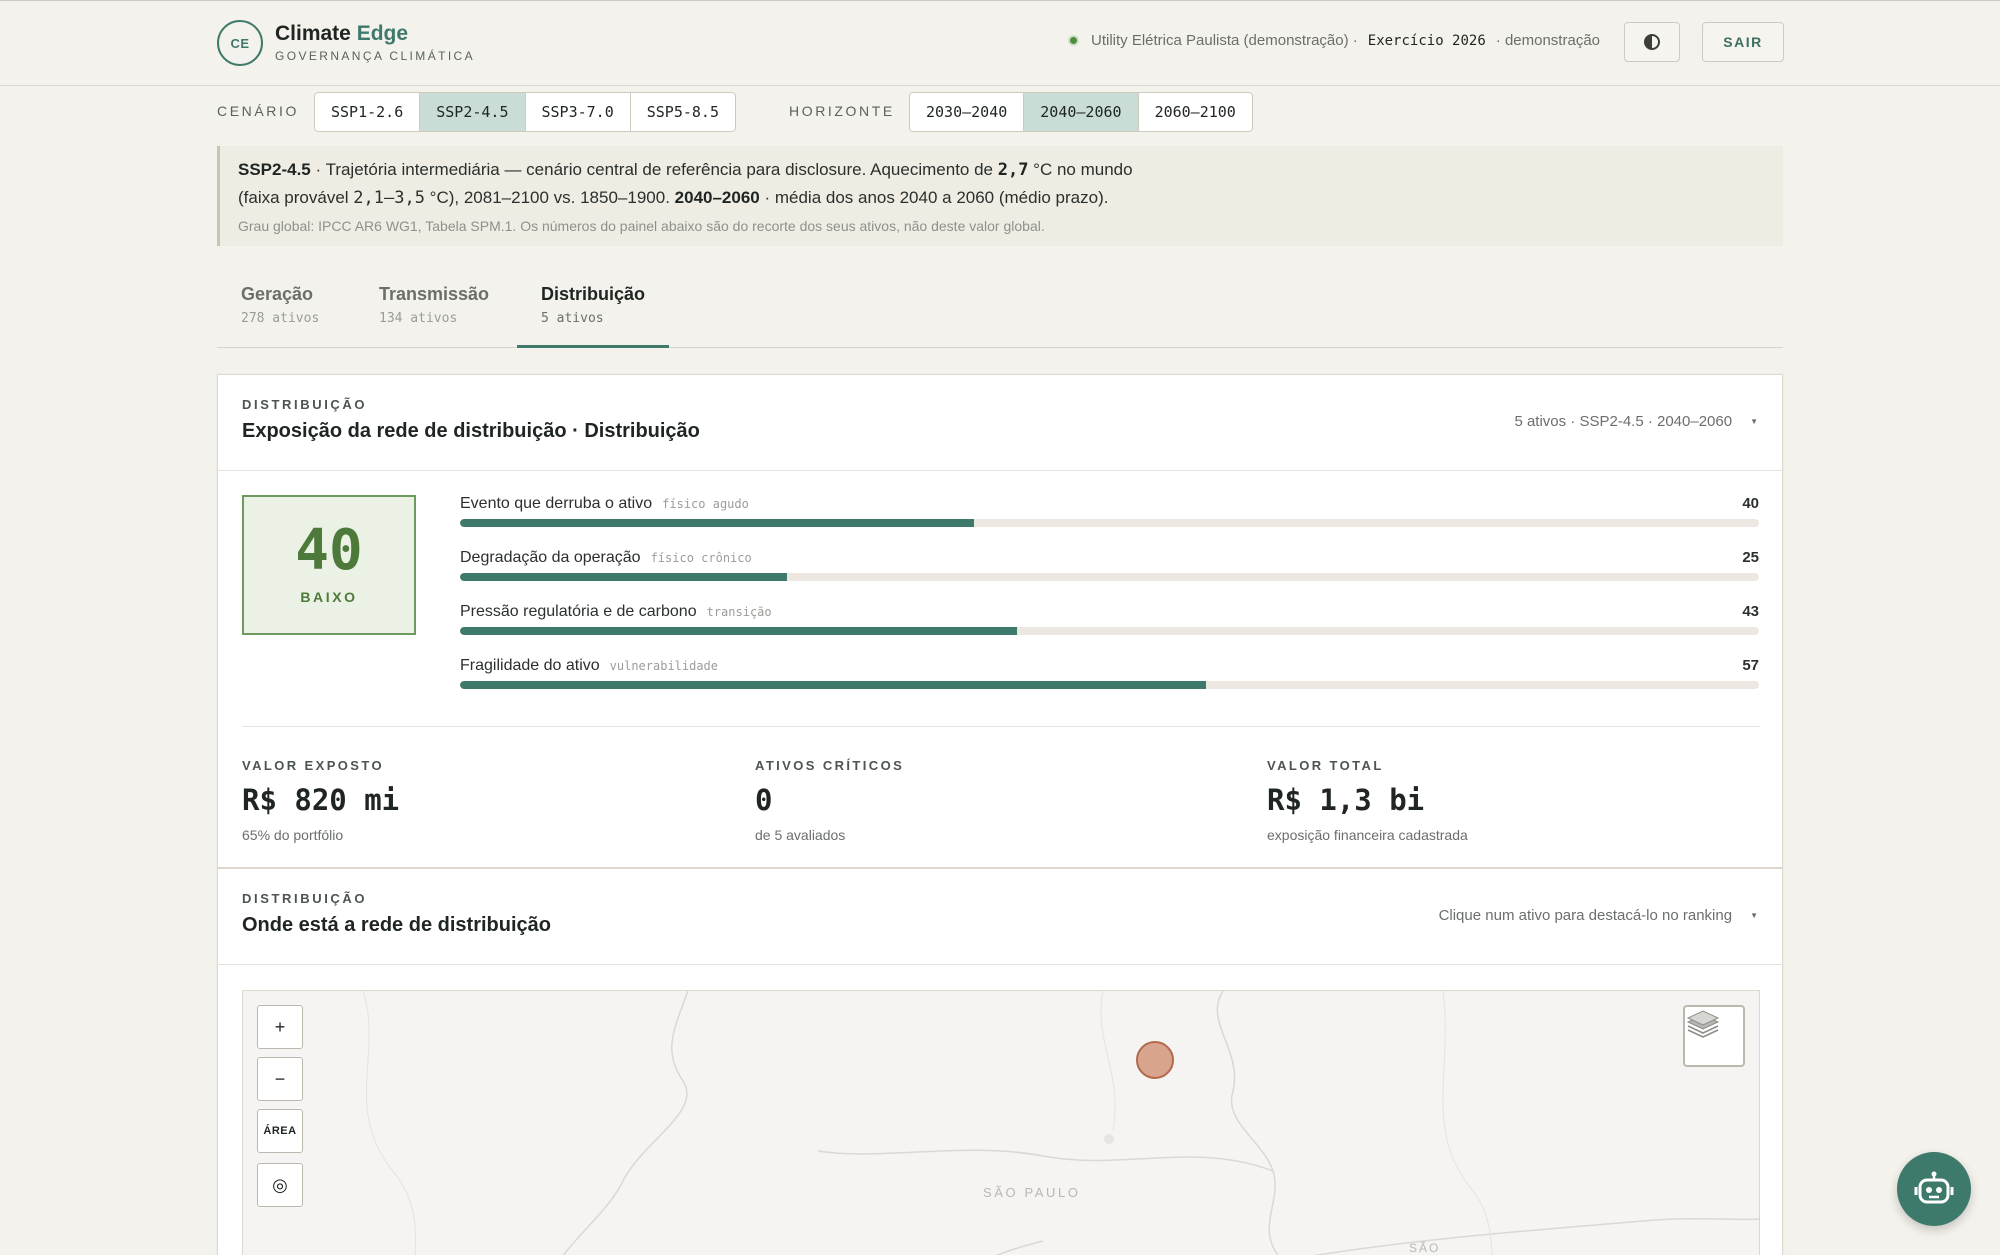 This screenshot has width=2000, height=1255. What do you see at coordinates (1195, 112) in the screenshot?
I see `horizon-option-2060: 2060–2100` at bounding box center [1195, 112].